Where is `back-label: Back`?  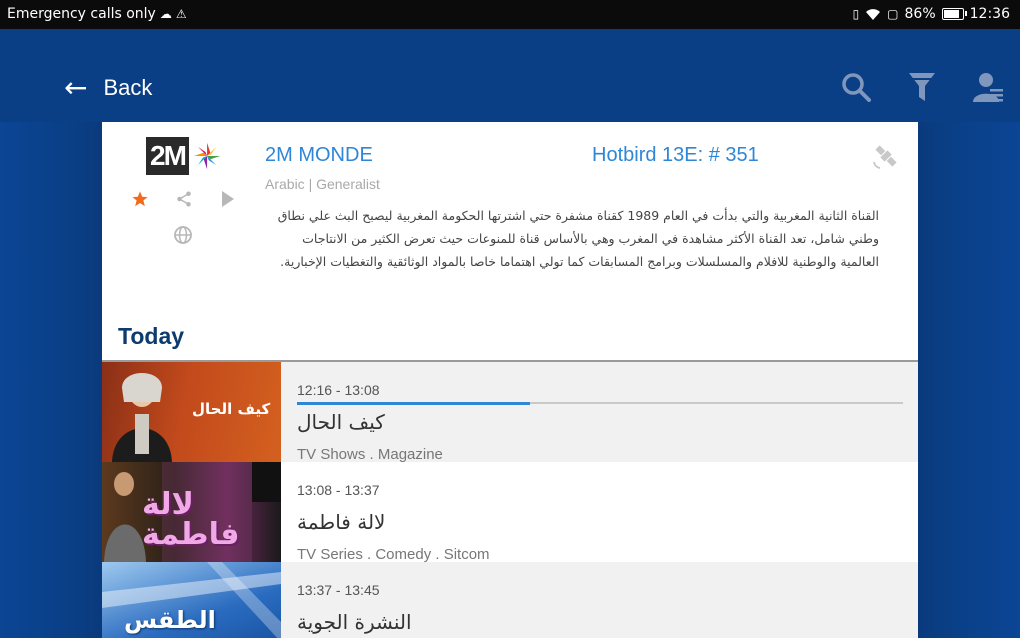
back-label: Back is located at coordinates (128, 87).